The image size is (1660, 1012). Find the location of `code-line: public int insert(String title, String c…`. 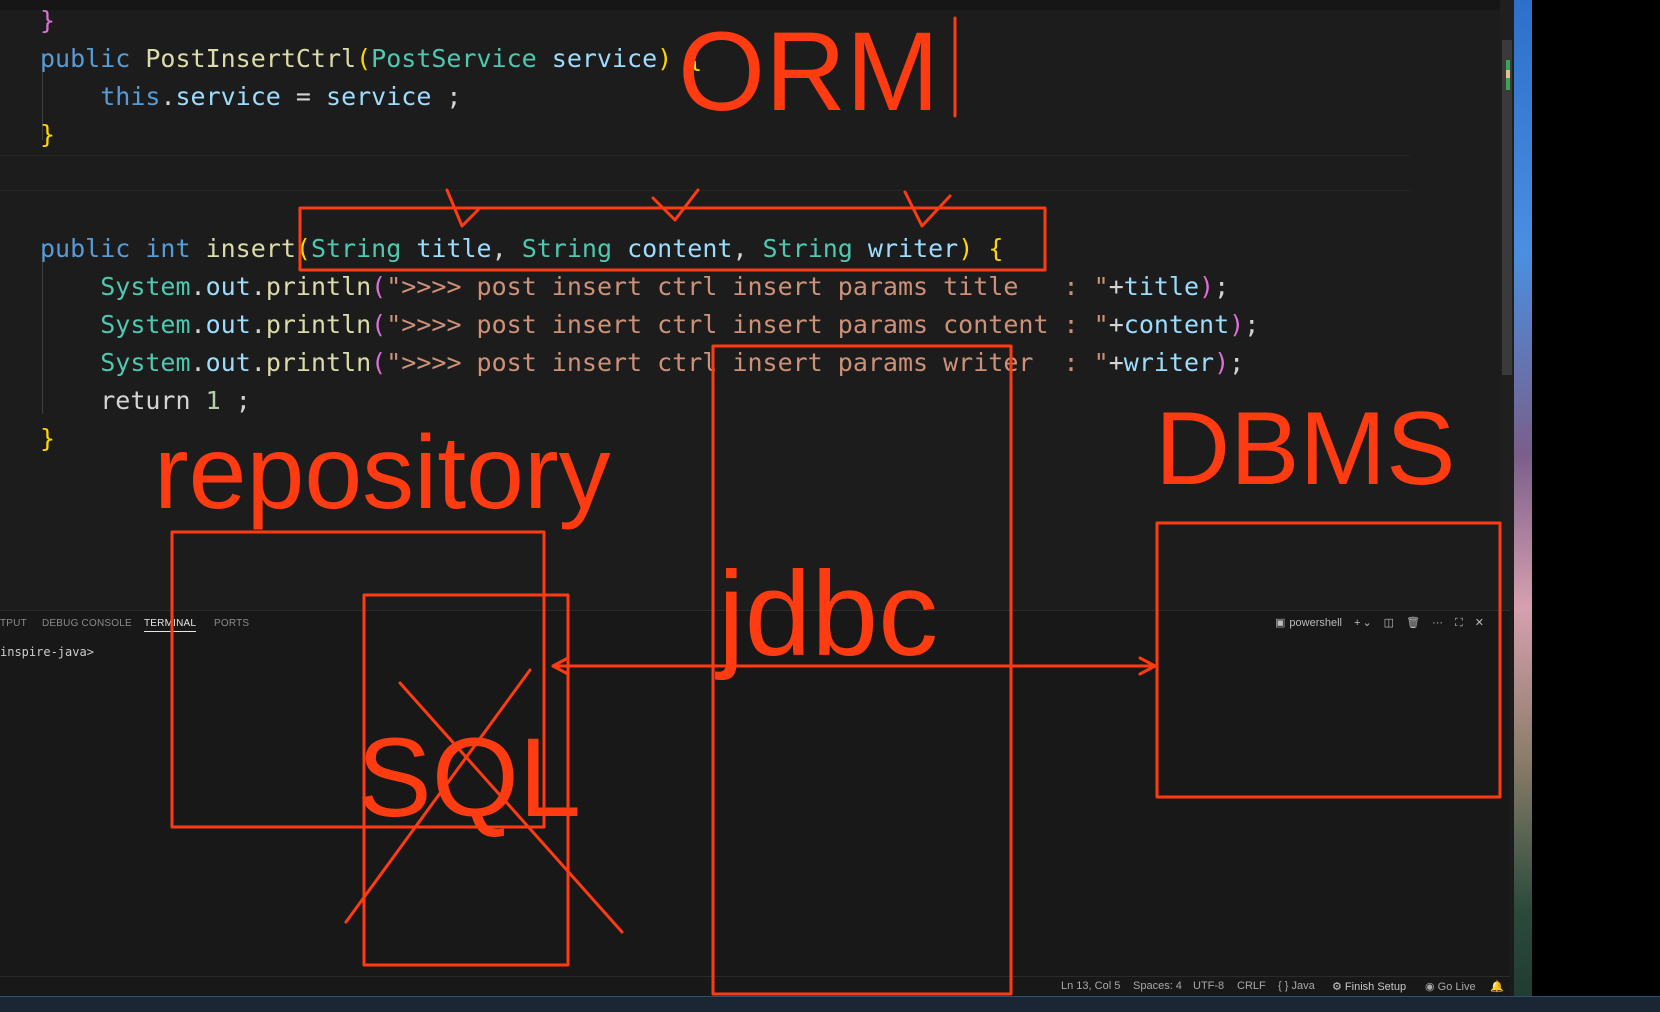

code-line: public int insert(String title, String c… is located at coordinates (521, 249).